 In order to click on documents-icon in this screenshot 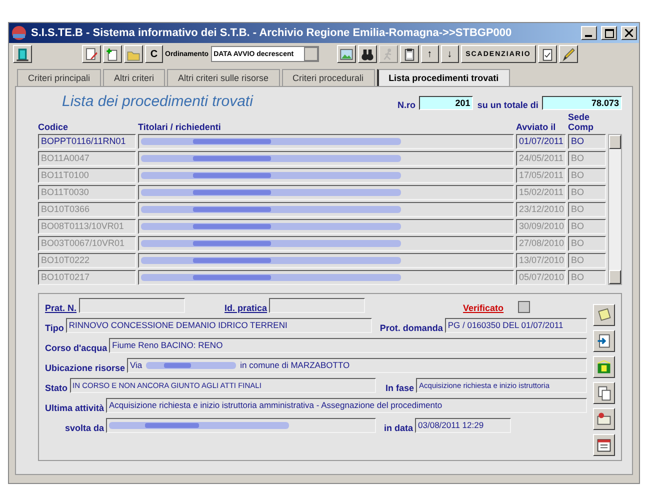, I will do `click(604, 393)`.